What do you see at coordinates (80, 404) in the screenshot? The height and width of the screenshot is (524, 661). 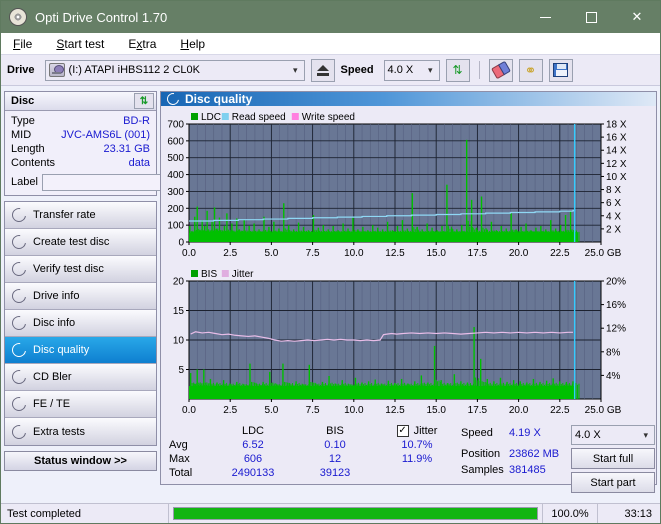 I see `sidebar-item-fe-te: FE / TE` at bounding box center [80, 404].